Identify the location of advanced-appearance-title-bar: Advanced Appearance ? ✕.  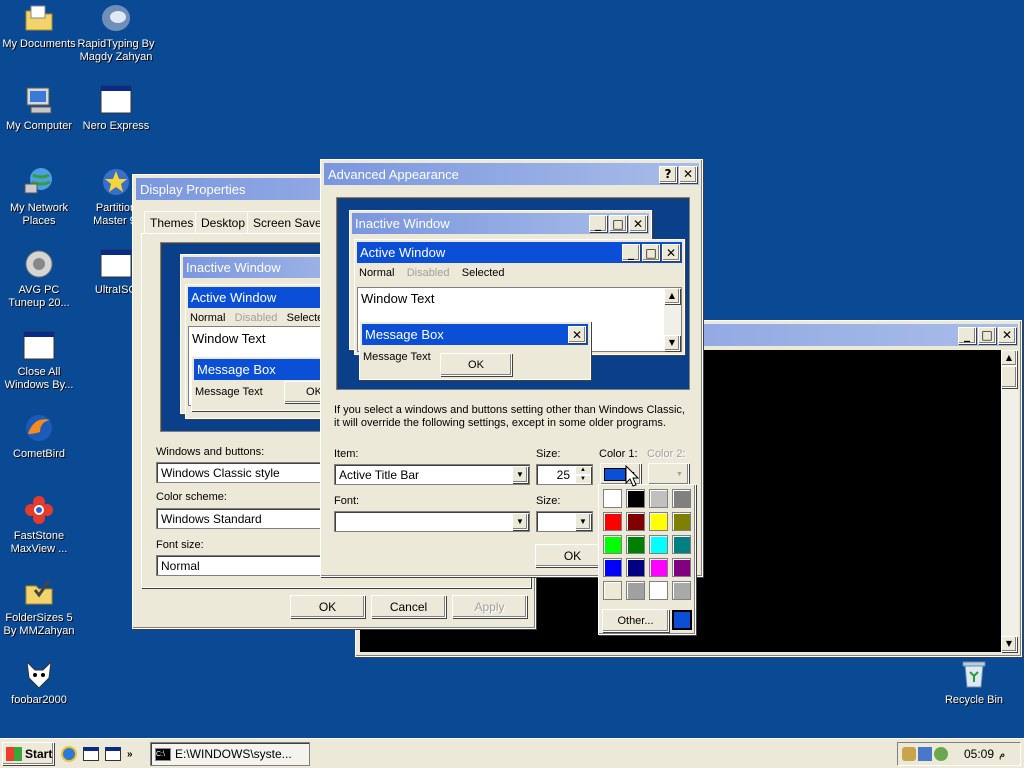
(511, 174).